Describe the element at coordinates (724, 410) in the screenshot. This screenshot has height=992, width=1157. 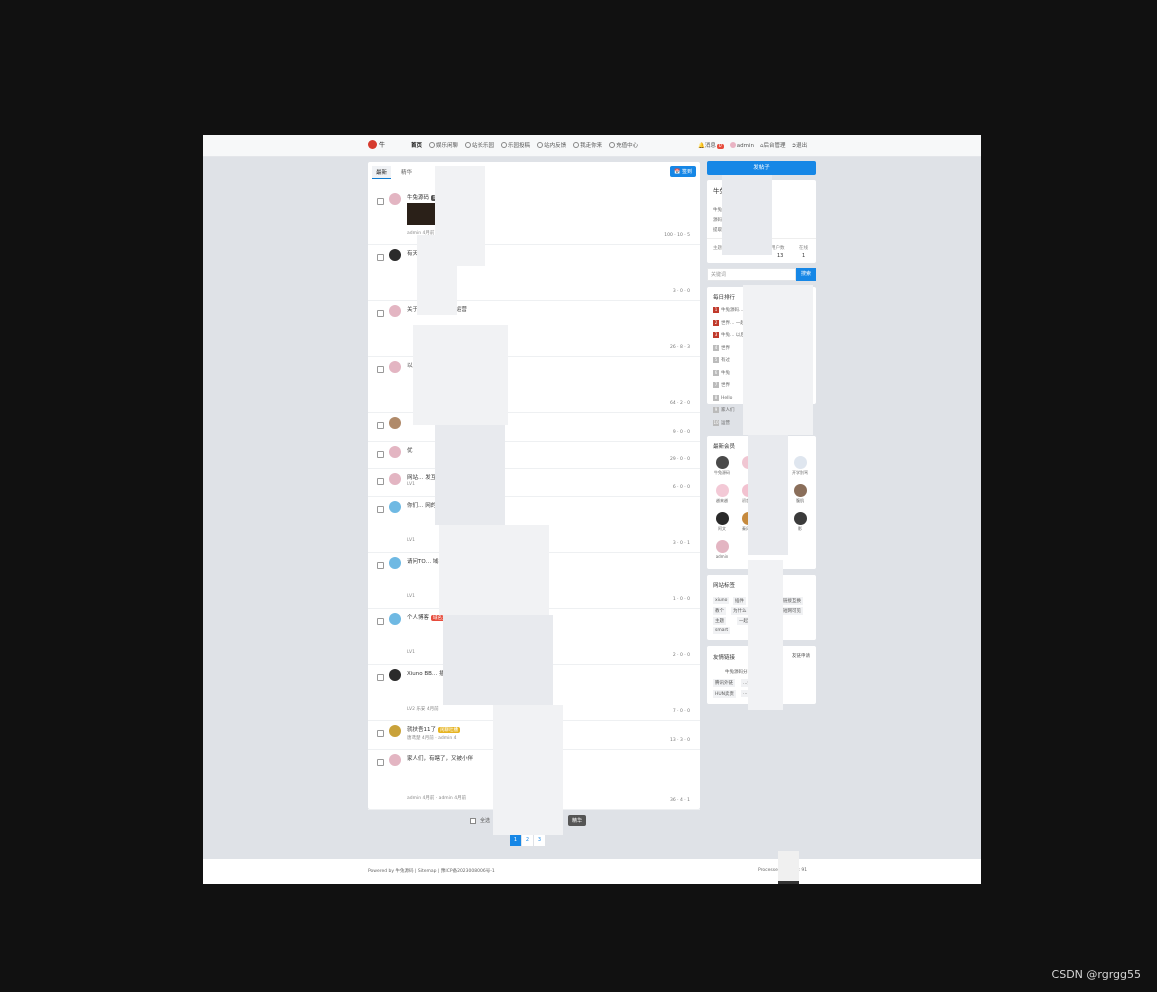
I see `rank-item: 9 家人们` at that location.